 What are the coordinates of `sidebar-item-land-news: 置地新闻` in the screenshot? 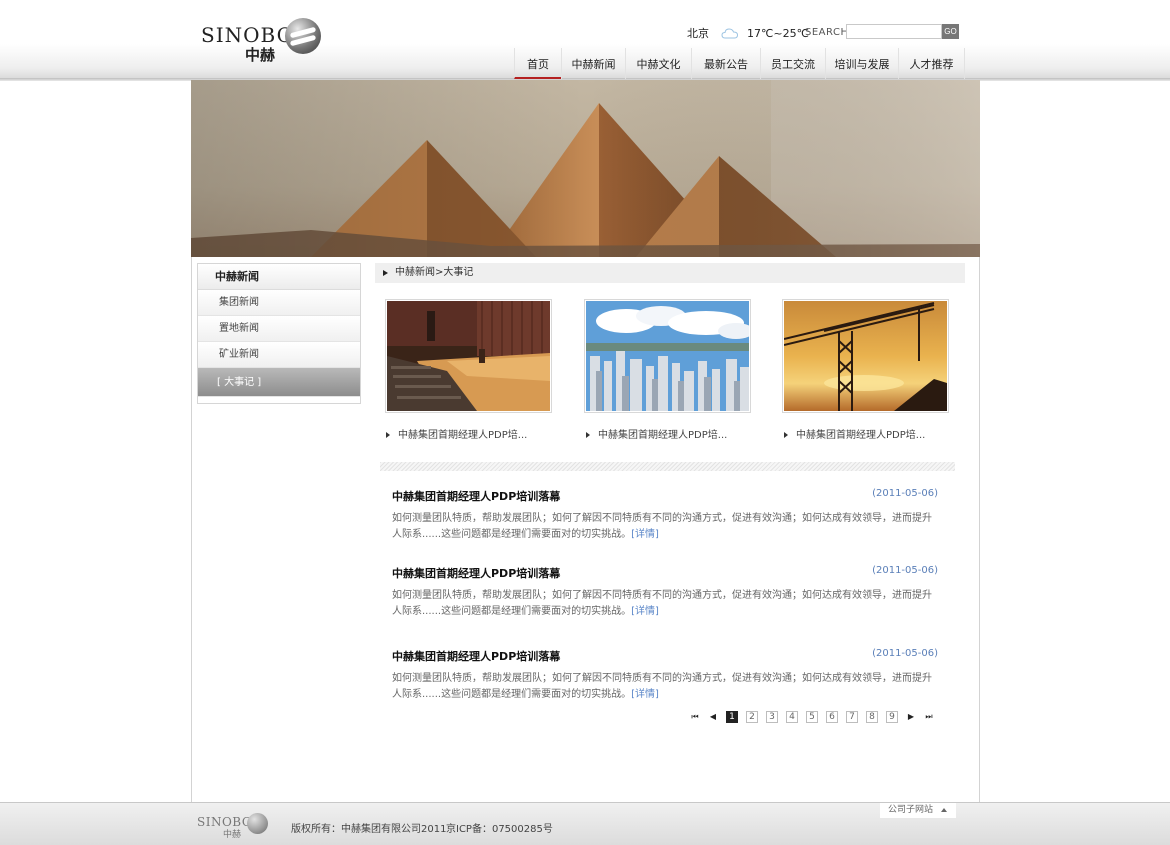 It's located at (279, 329).